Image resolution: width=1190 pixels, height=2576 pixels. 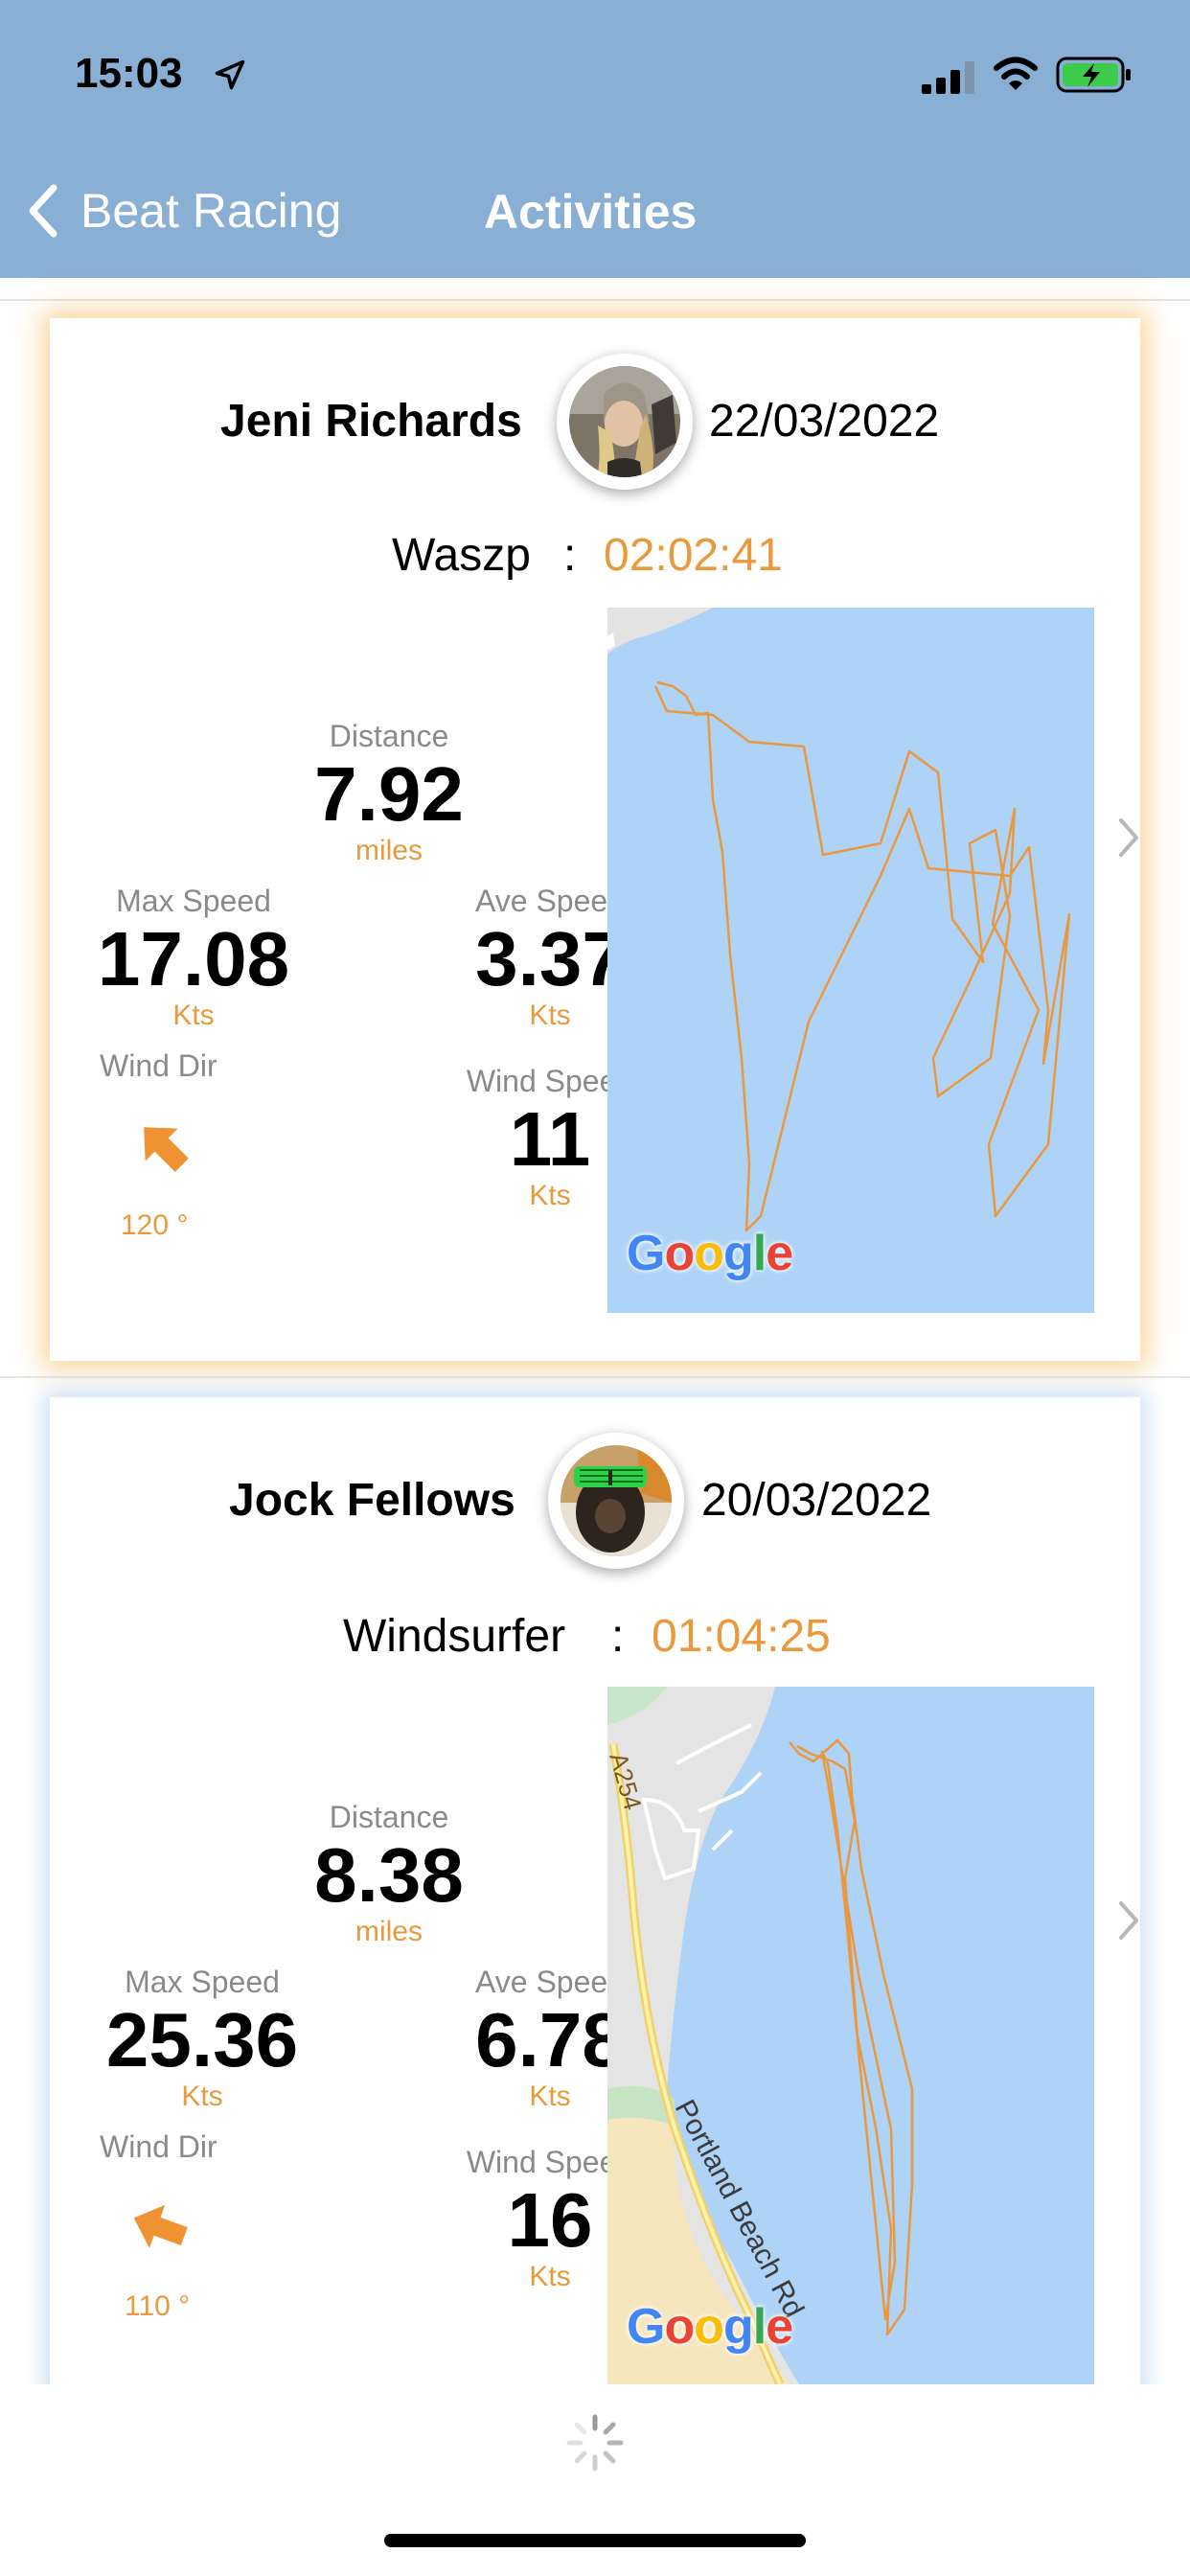 What do you see at coordinates (371, 421) in the screenshot?
I see `user-name: Jeni Richards` at bounding box center [371, 421].